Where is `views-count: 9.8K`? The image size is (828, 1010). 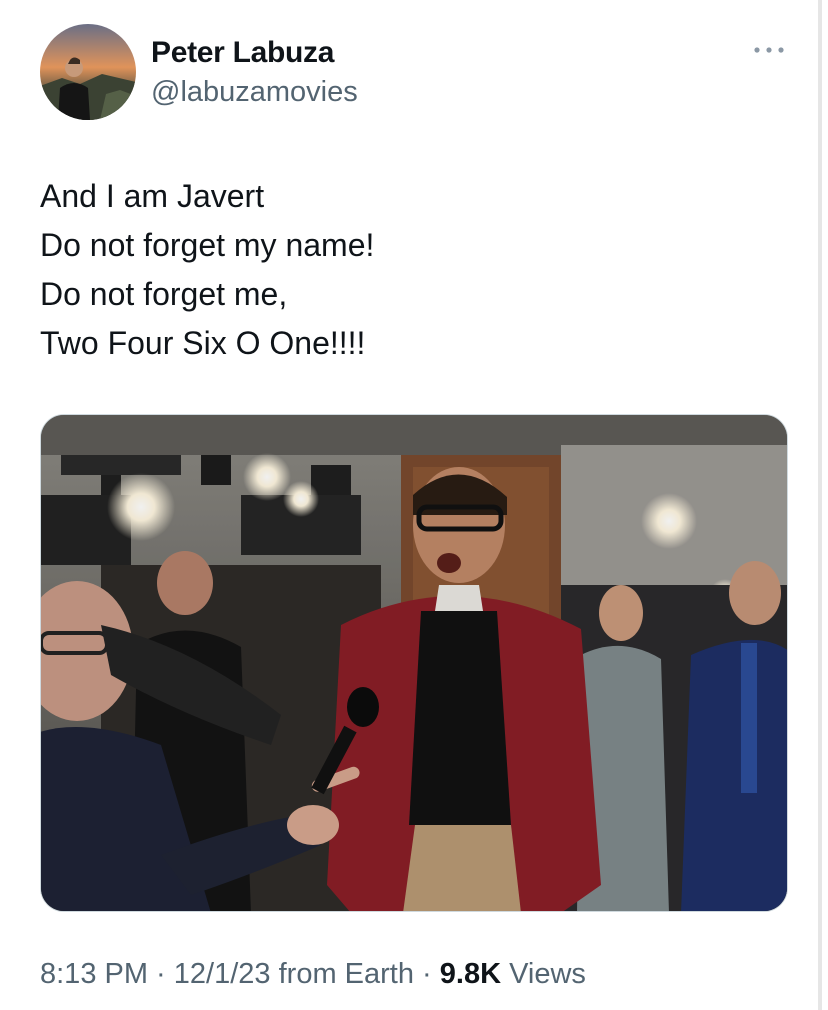
views-count: 9.8K is located at coordinates (470, 974).